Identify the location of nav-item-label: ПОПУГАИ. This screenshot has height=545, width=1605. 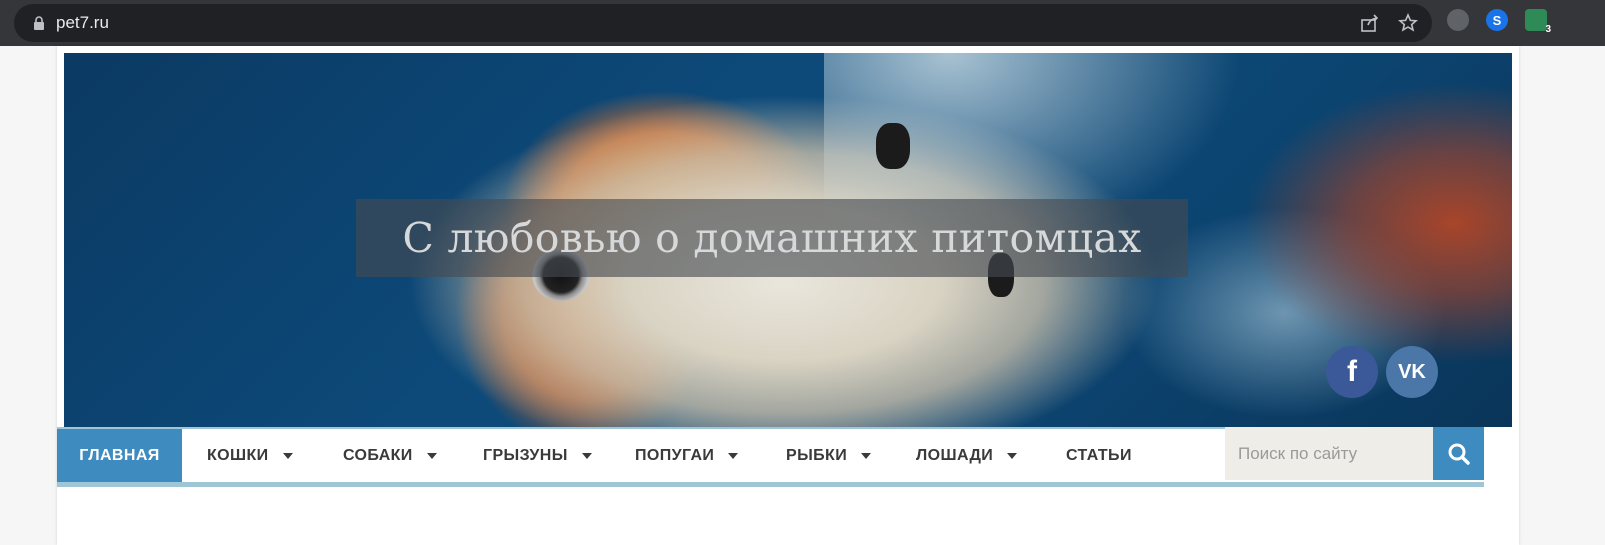
(675, 455).